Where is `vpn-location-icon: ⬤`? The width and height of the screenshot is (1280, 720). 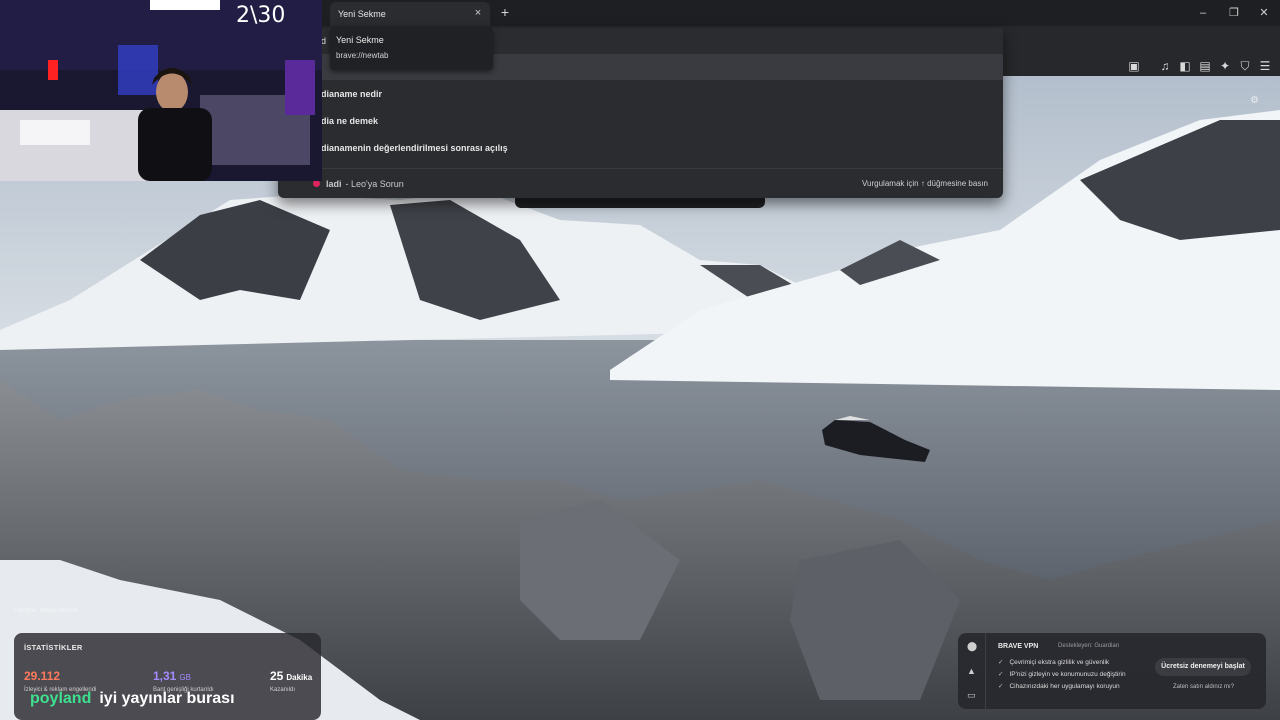
vpn-location-icon: ⬤ is located at coordinates (972, 646).